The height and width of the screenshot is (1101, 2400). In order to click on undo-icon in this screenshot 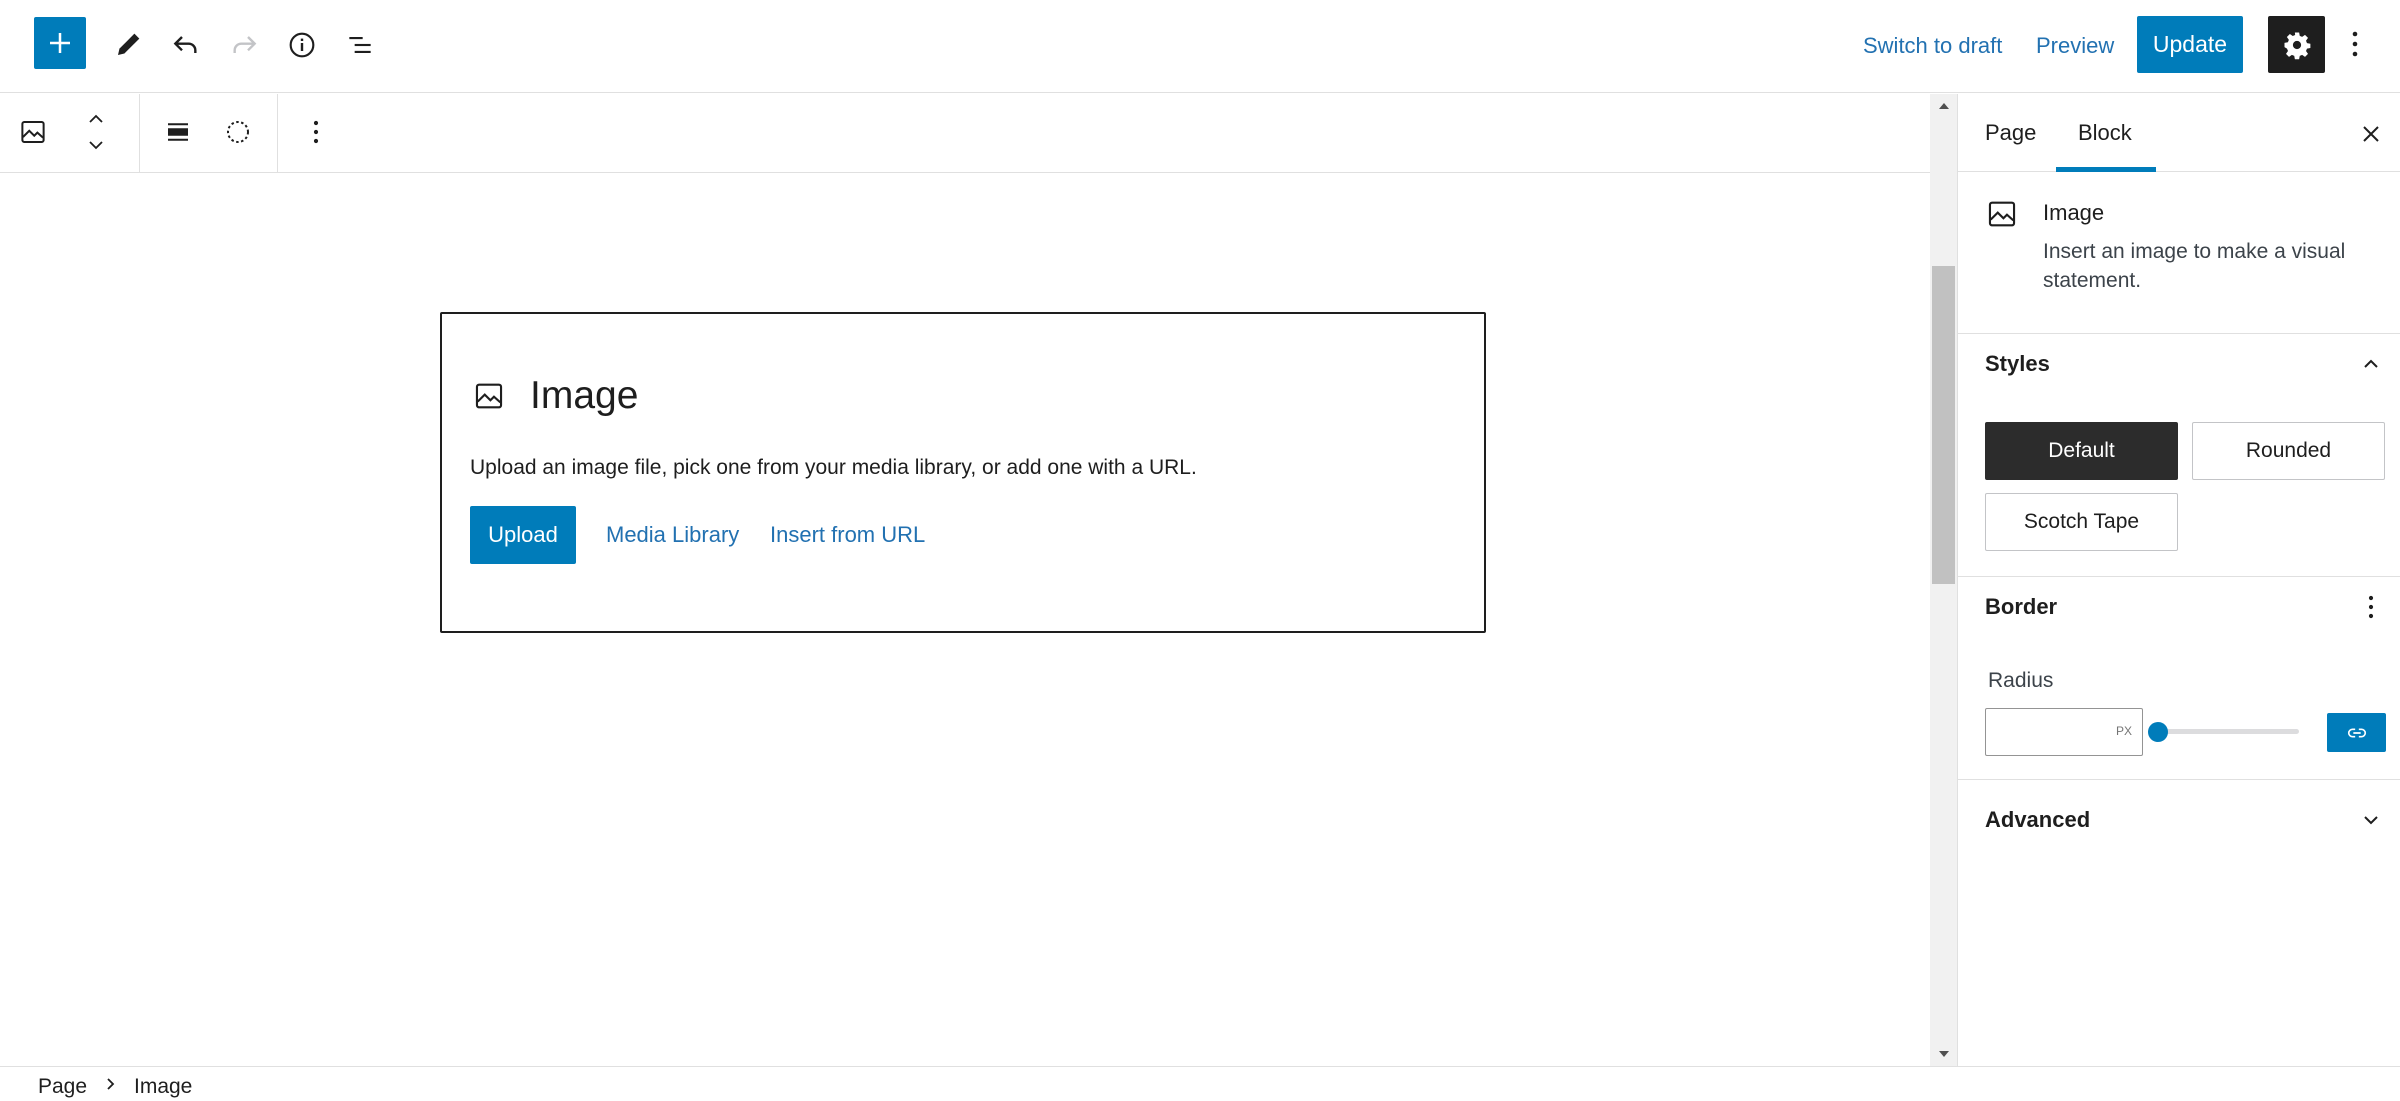, I will do `click(185, 44)`.